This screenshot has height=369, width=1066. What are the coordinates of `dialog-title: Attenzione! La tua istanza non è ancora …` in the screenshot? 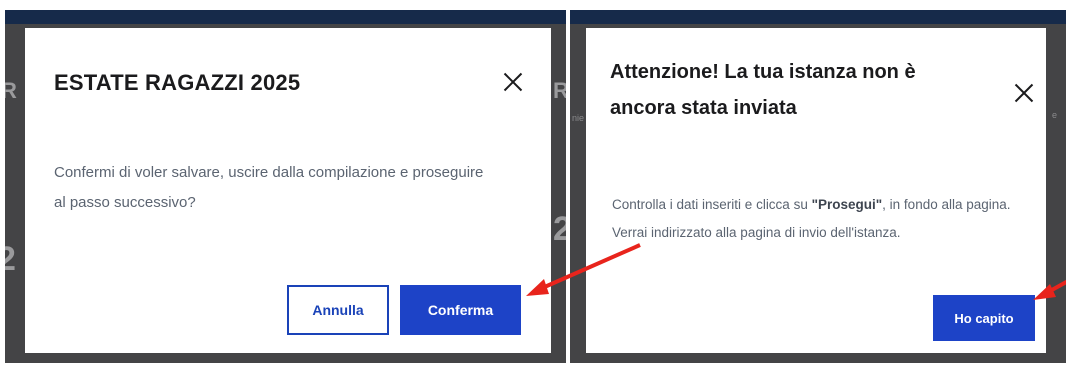 It's located at (763, 90).